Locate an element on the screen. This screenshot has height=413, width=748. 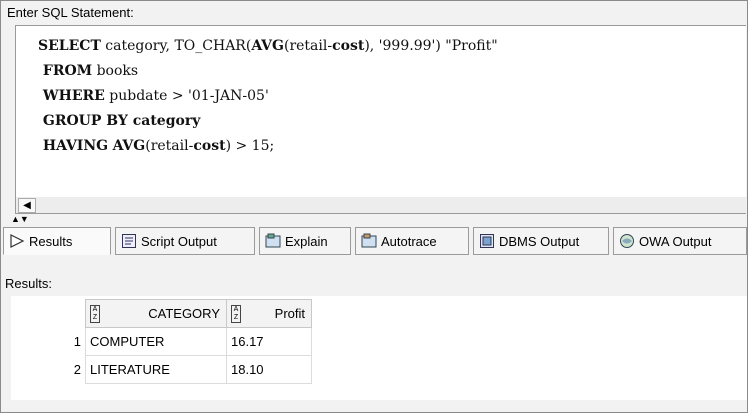
profit-cell: 16.17 is located at coordinates (269, 341).